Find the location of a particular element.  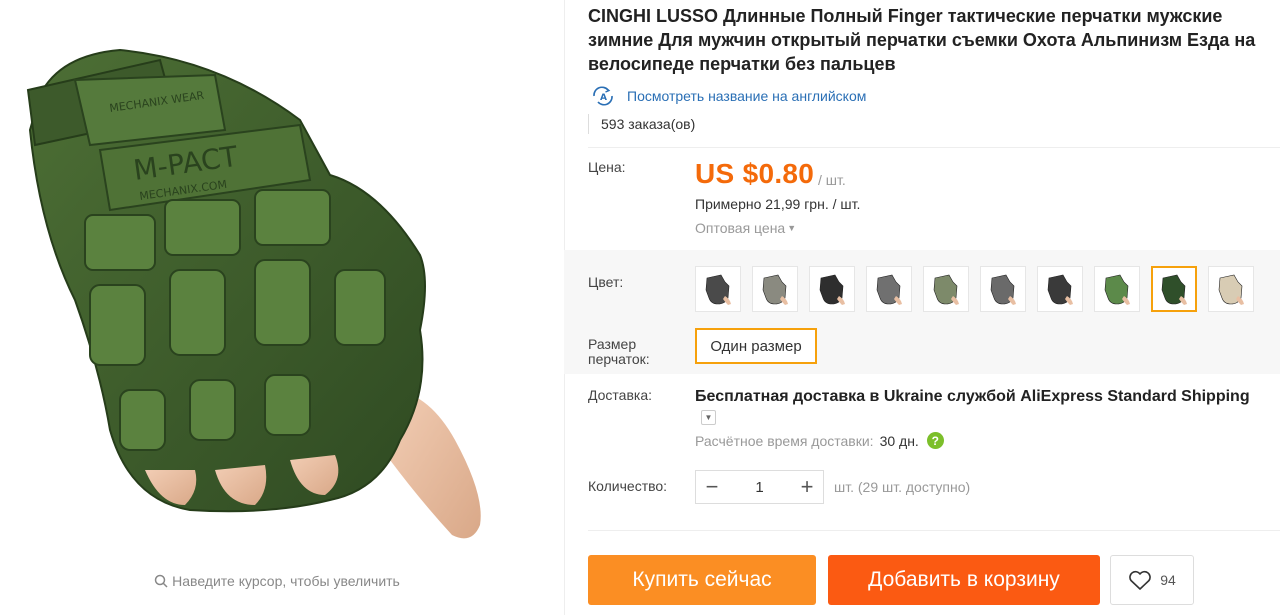

wholesale-price-label: Оптовая цена is located at coordinates (740, 228).